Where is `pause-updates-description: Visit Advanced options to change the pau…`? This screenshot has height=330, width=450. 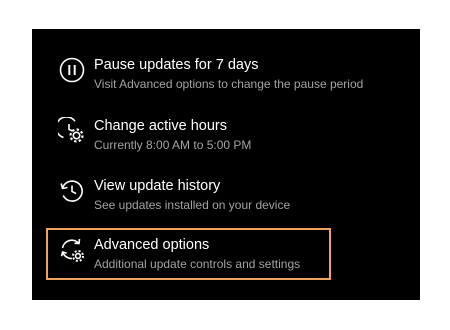
pause-updates-description: Visit Advanced options to change the pau… is located at coordinates (229, 84).